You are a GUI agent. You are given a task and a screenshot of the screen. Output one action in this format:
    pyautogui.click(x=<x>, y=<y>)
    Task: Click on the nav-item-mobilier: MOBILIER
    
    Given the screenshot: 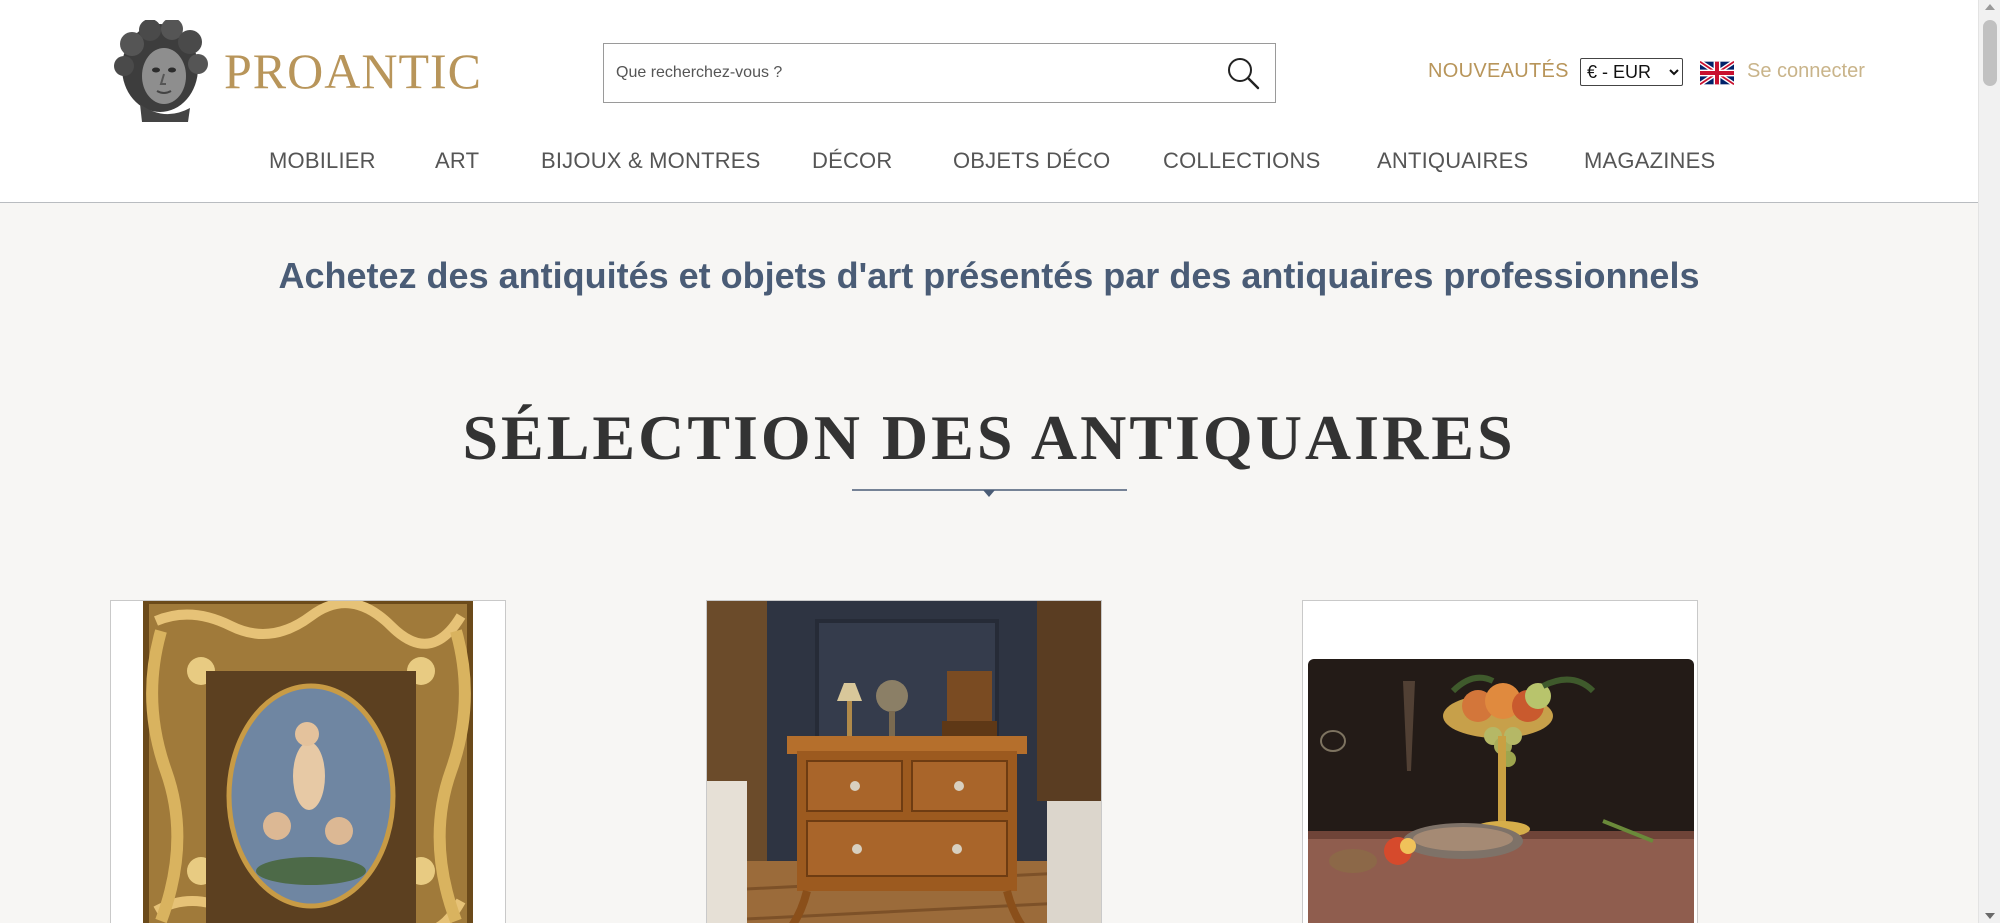 What is the action you would take?
    pyautogui.click(x=322, y=161)
    